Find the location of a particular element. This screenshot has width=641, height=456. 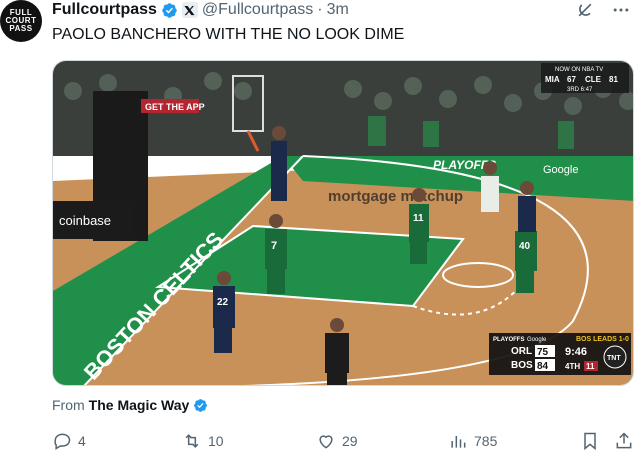

handle: @Fullcourtpass is located at coordinates (257, 10).